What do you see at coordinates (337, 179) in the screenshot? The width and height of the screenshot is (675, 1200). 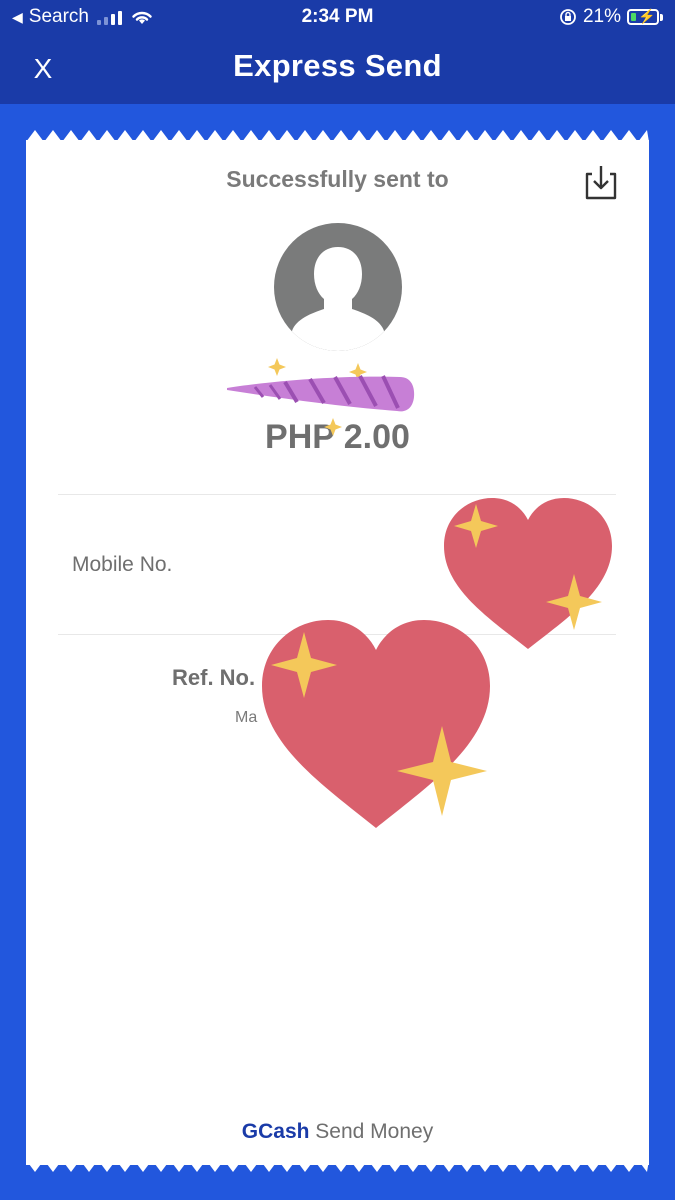 I see `success-message: Successfully sent to` at bounding box center [337, 179].